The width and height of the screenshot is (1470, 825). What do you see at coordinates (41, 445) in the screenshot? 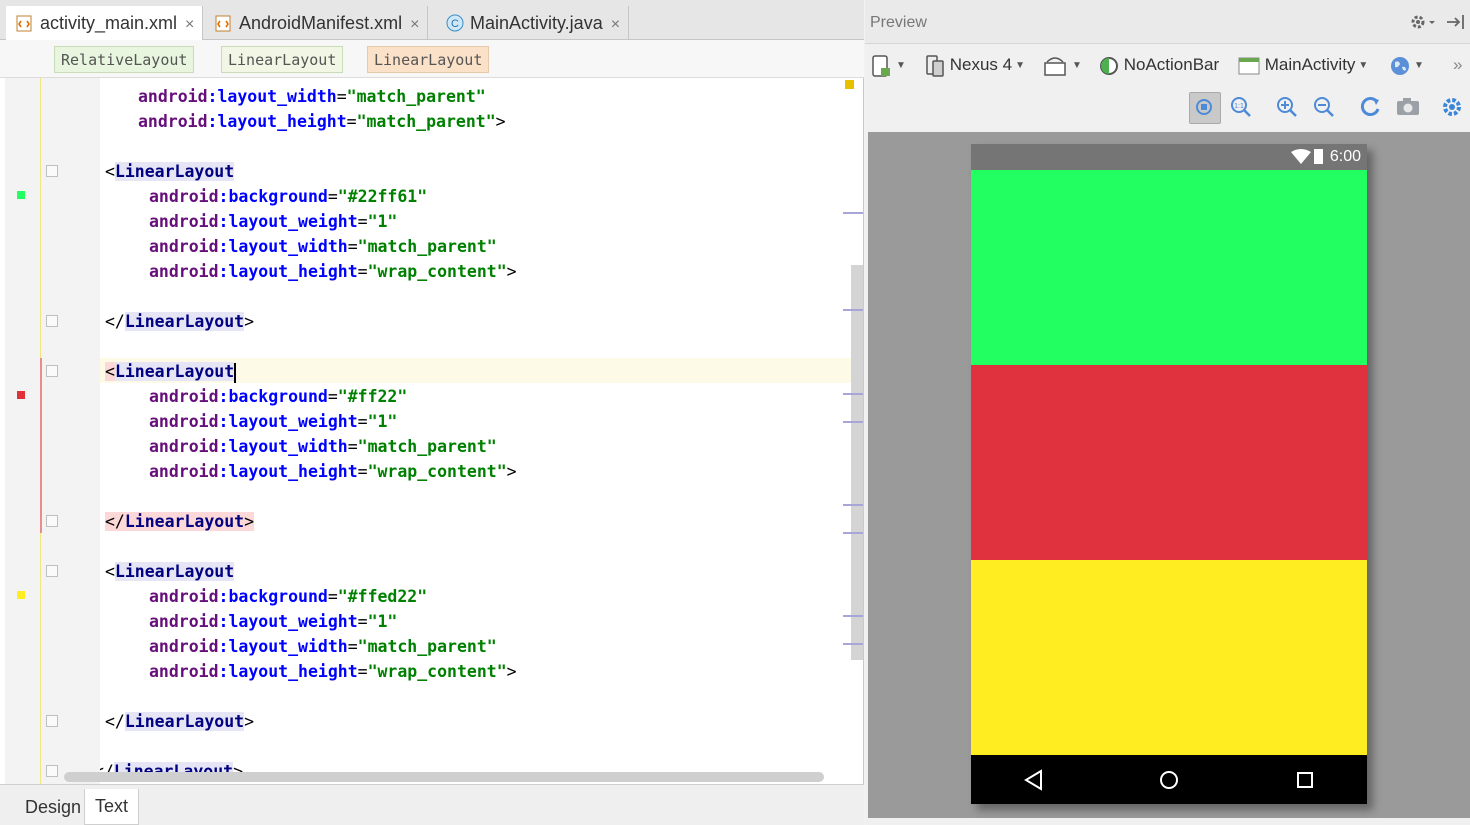
I see `change-marker` at bounding box center [41, 445].